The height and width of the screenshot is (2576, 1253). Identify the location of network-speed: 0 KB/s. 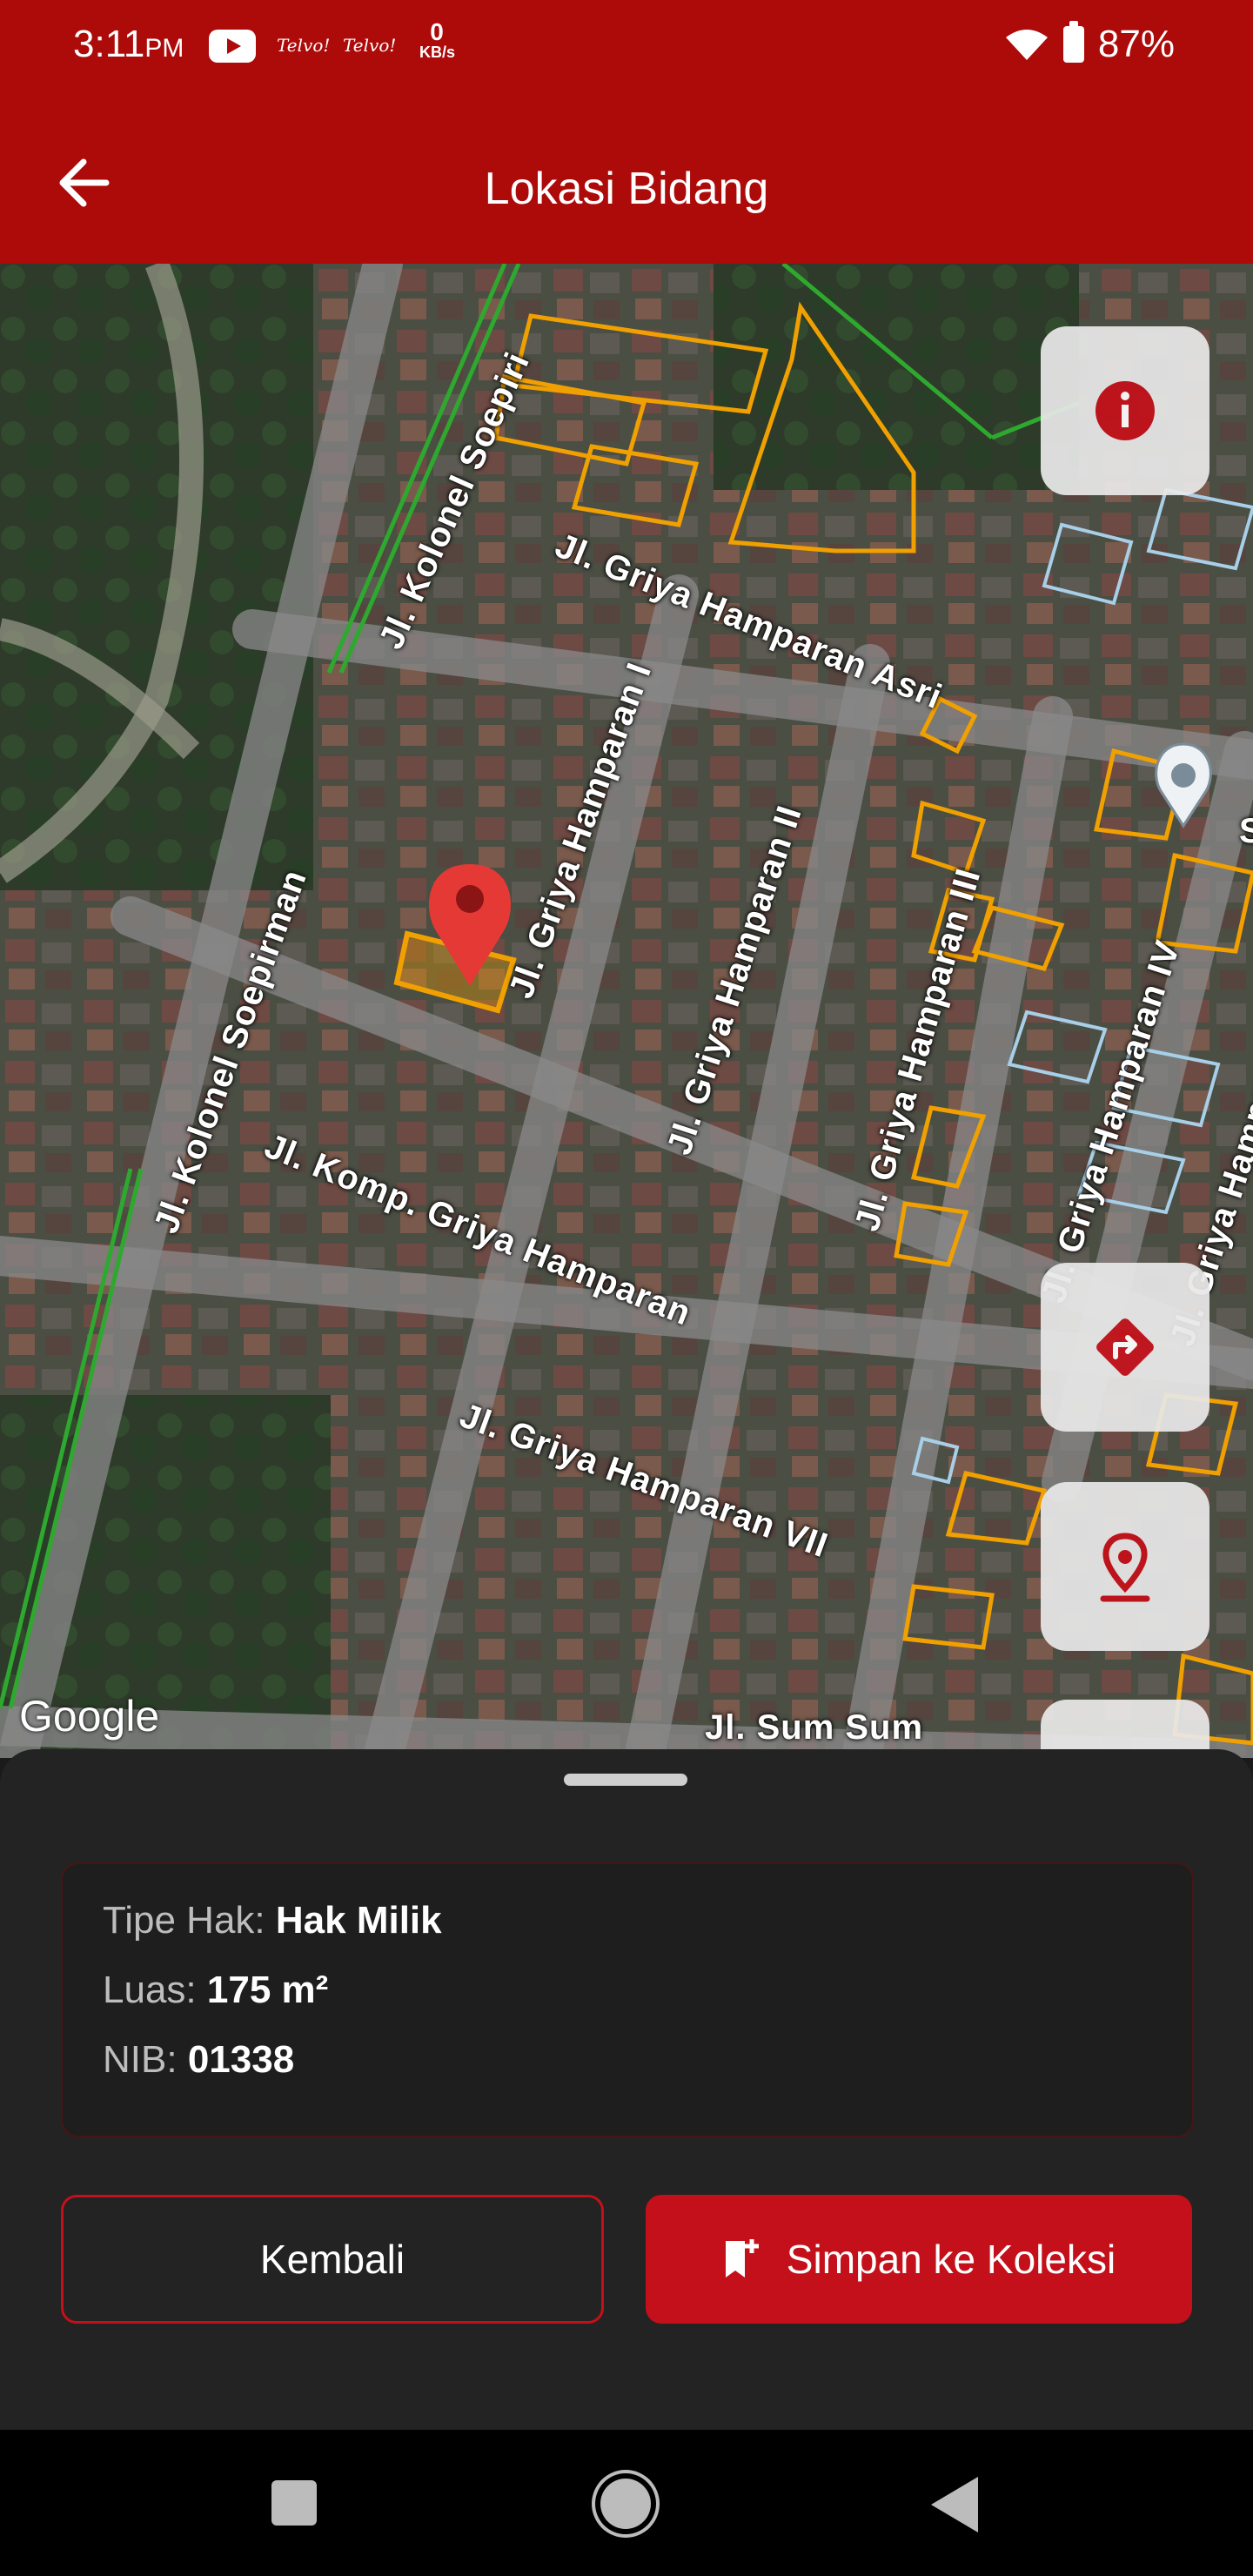
(437, 40).